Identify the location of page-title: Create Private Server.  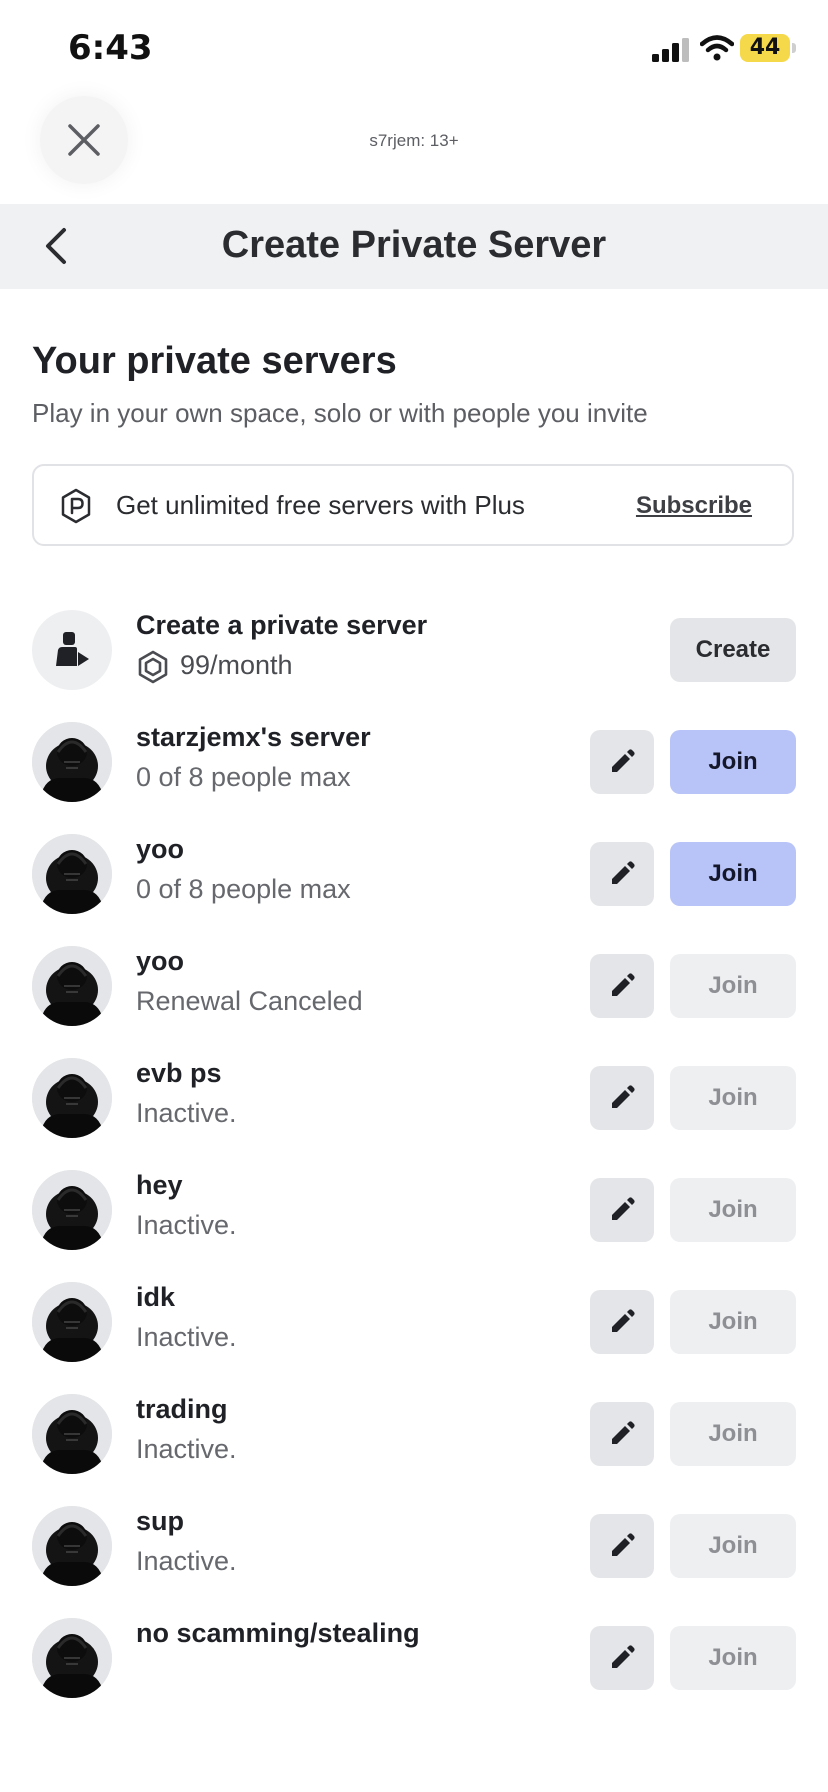
(414, 245).